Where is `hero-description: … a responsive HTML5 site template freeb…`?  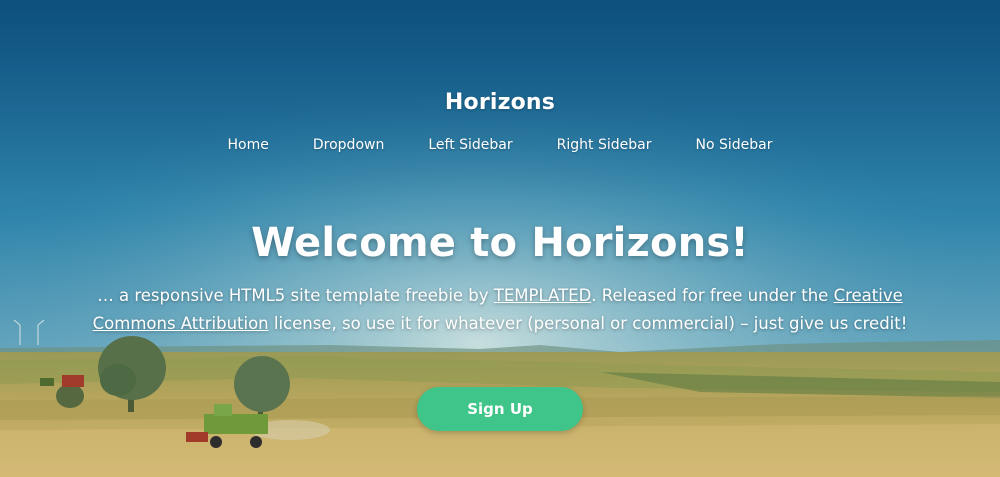
hero-description: … a responsive HTML5 site template freeb… is located at coordinates (500, 310).